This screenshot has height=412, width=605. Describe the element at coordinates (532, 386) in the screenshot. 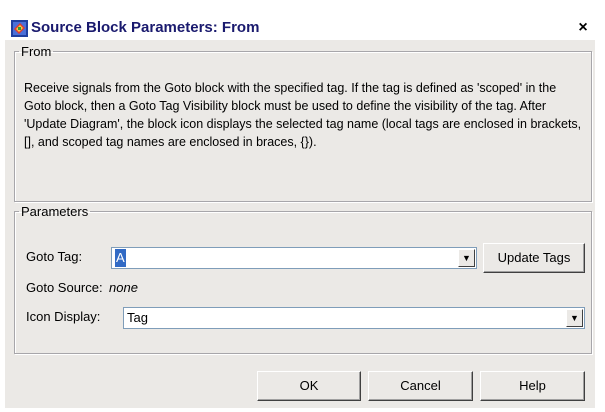

I see `help-button: Help` at that location.